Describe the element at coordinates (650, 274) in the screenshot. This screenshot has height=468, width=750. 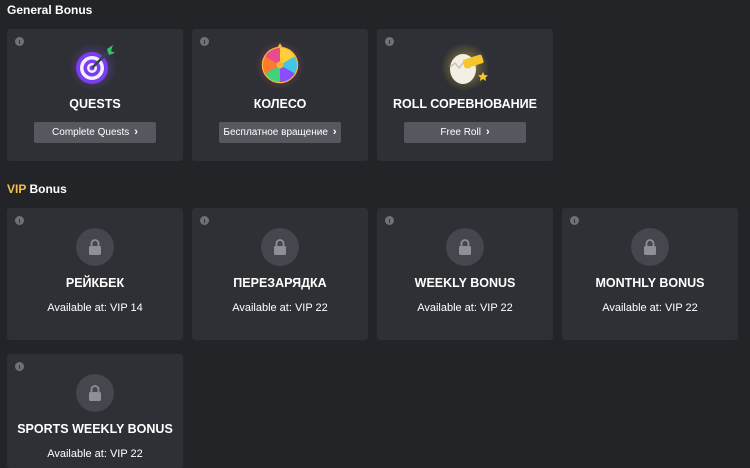
I see `monthly-bonus-card: MONTHLY BONUS Available at: VIP 22` at that location.